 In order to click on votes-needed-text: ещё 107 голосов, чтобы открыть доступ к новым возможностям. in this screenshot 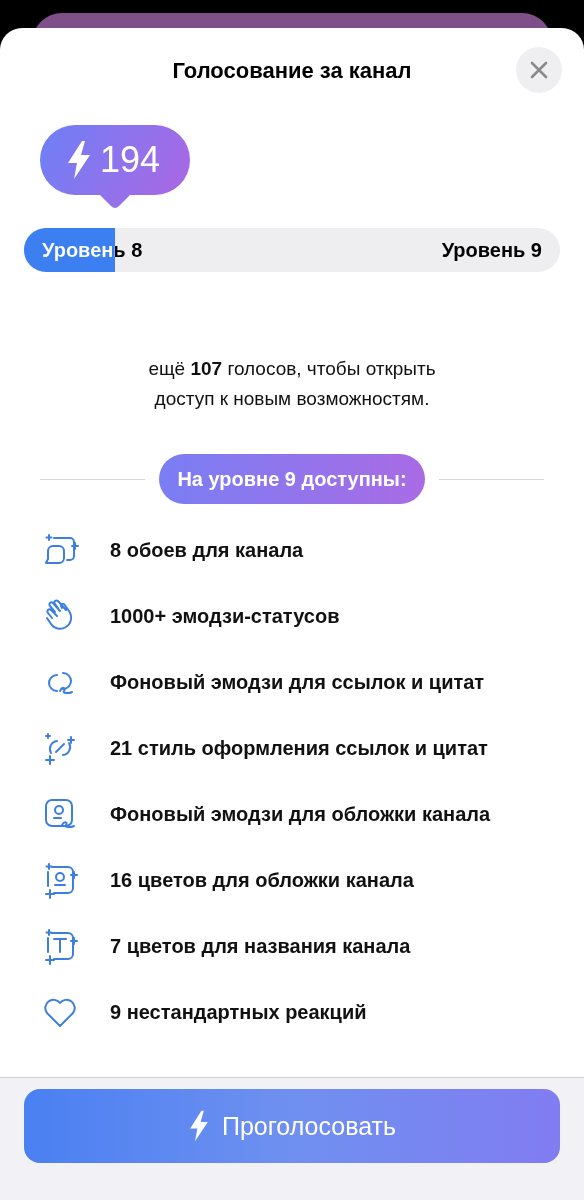, I will do `click(292, 384)`.